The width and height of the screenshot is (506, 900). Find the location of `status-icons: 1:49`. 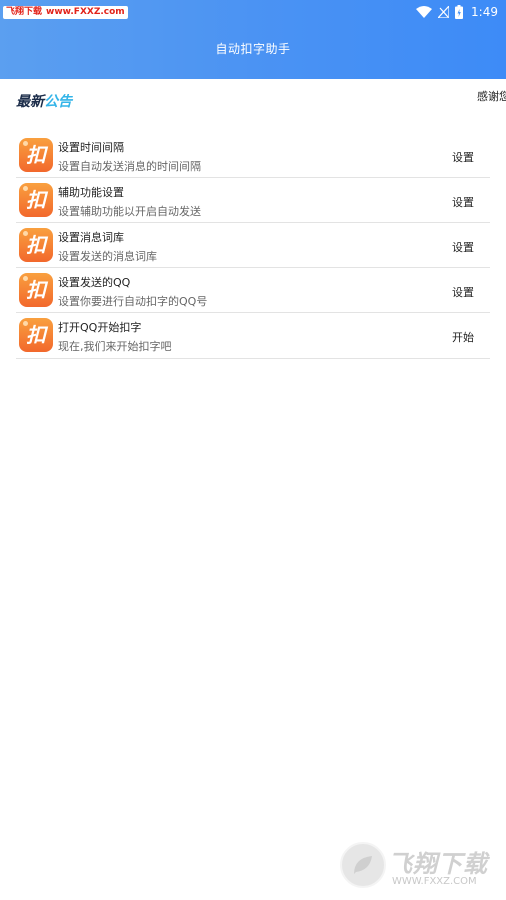

status-icons: 1:49 is located at coordinates (457, 12).